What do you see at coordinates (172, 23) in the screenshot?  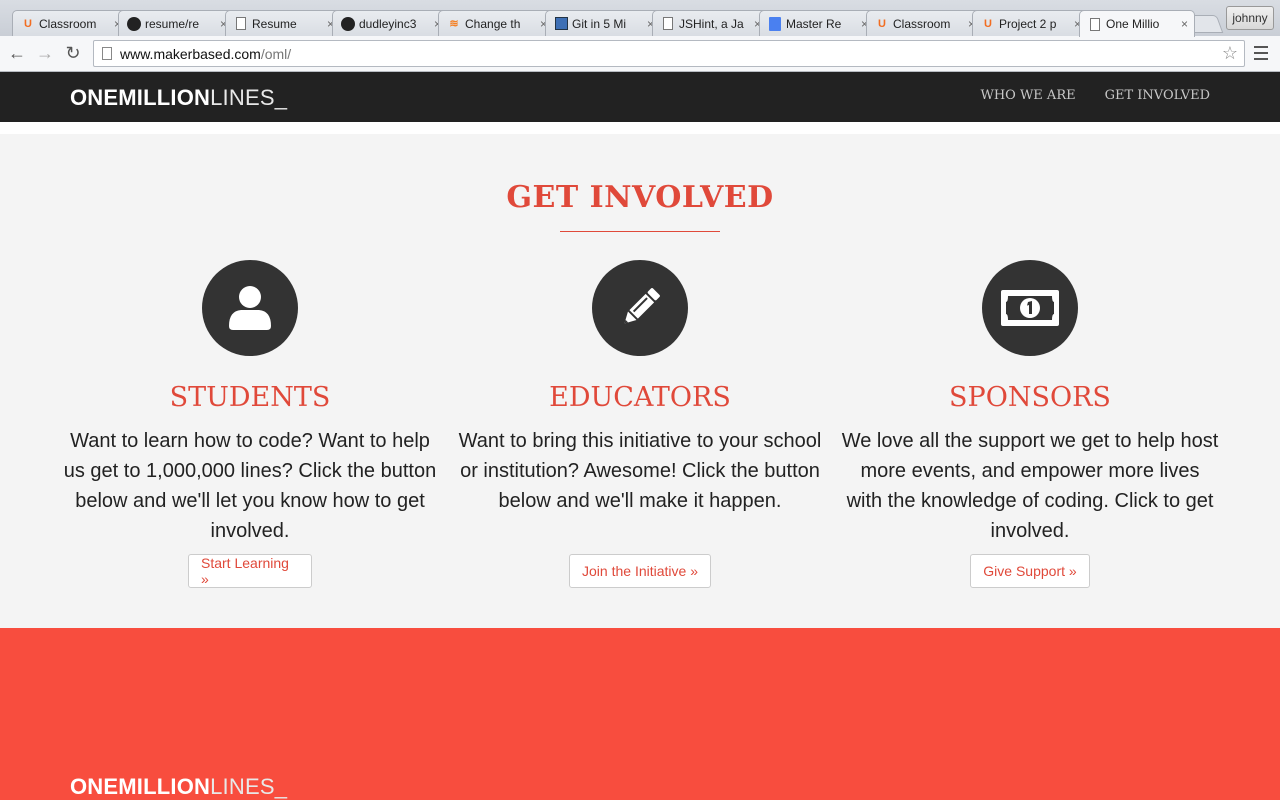 I see `tab-title: resume/re` at bounding box center [172, 23].